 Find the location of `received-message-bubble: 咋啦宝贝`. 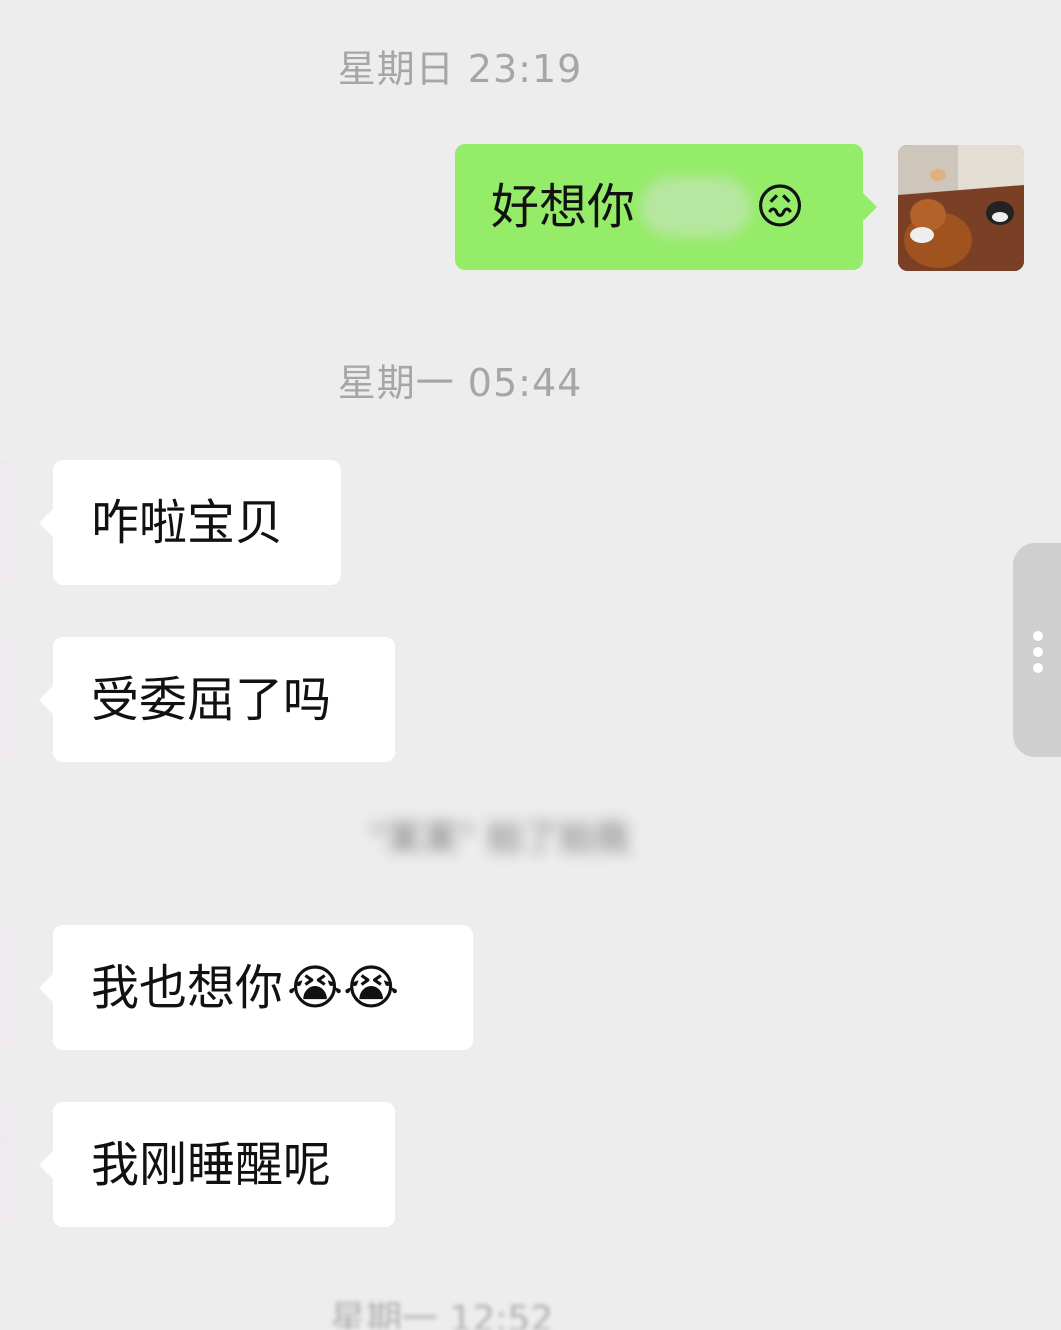

received-message-bubble: 咋啦宝贝 is located at coordinates (197, 522).